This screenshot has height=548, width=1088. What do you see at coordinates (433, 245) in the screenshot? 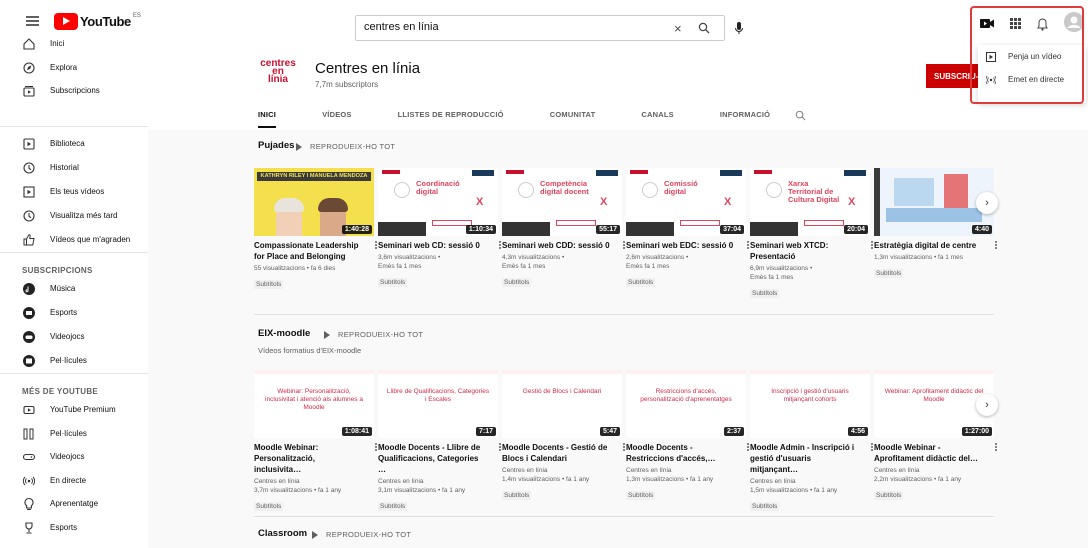
I see `video-title: Seminari web CD: sessió 0` at bounding box center [433, 245].